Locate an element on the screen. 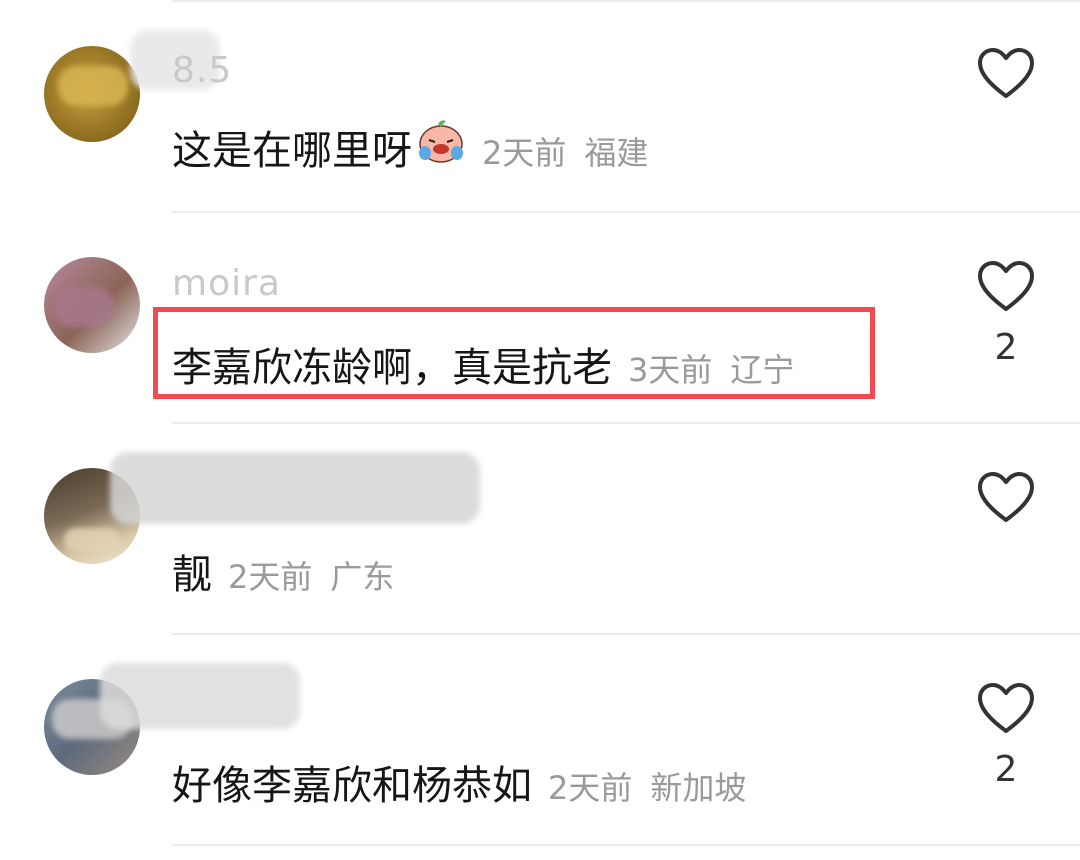 The height and width of the screenshot is (860, 1080). comment-location: 福建 is located at coordinates (616, 153).